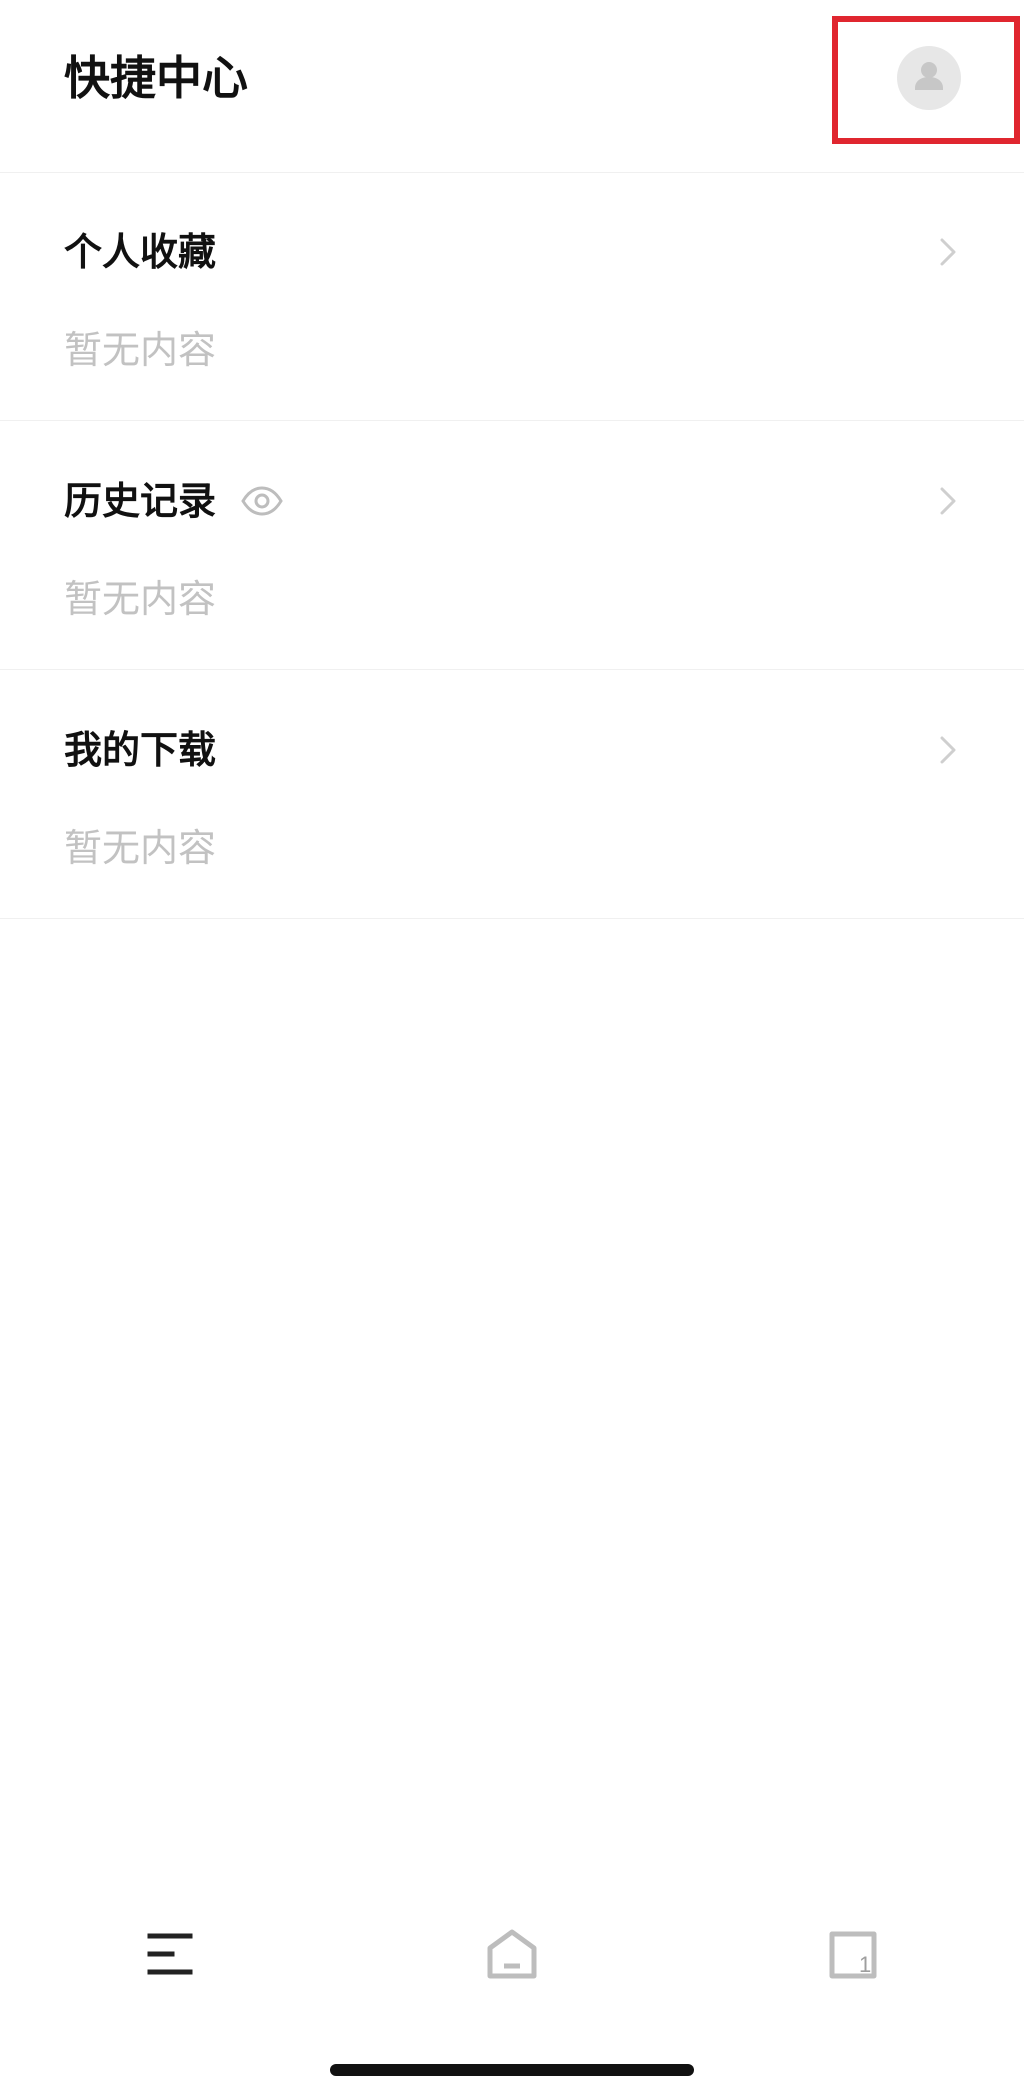  What do you see at coordinates (140, 750) in the screenshot?
I see `section-title-downloads: 我的下载` at bounding box center [140, 750].